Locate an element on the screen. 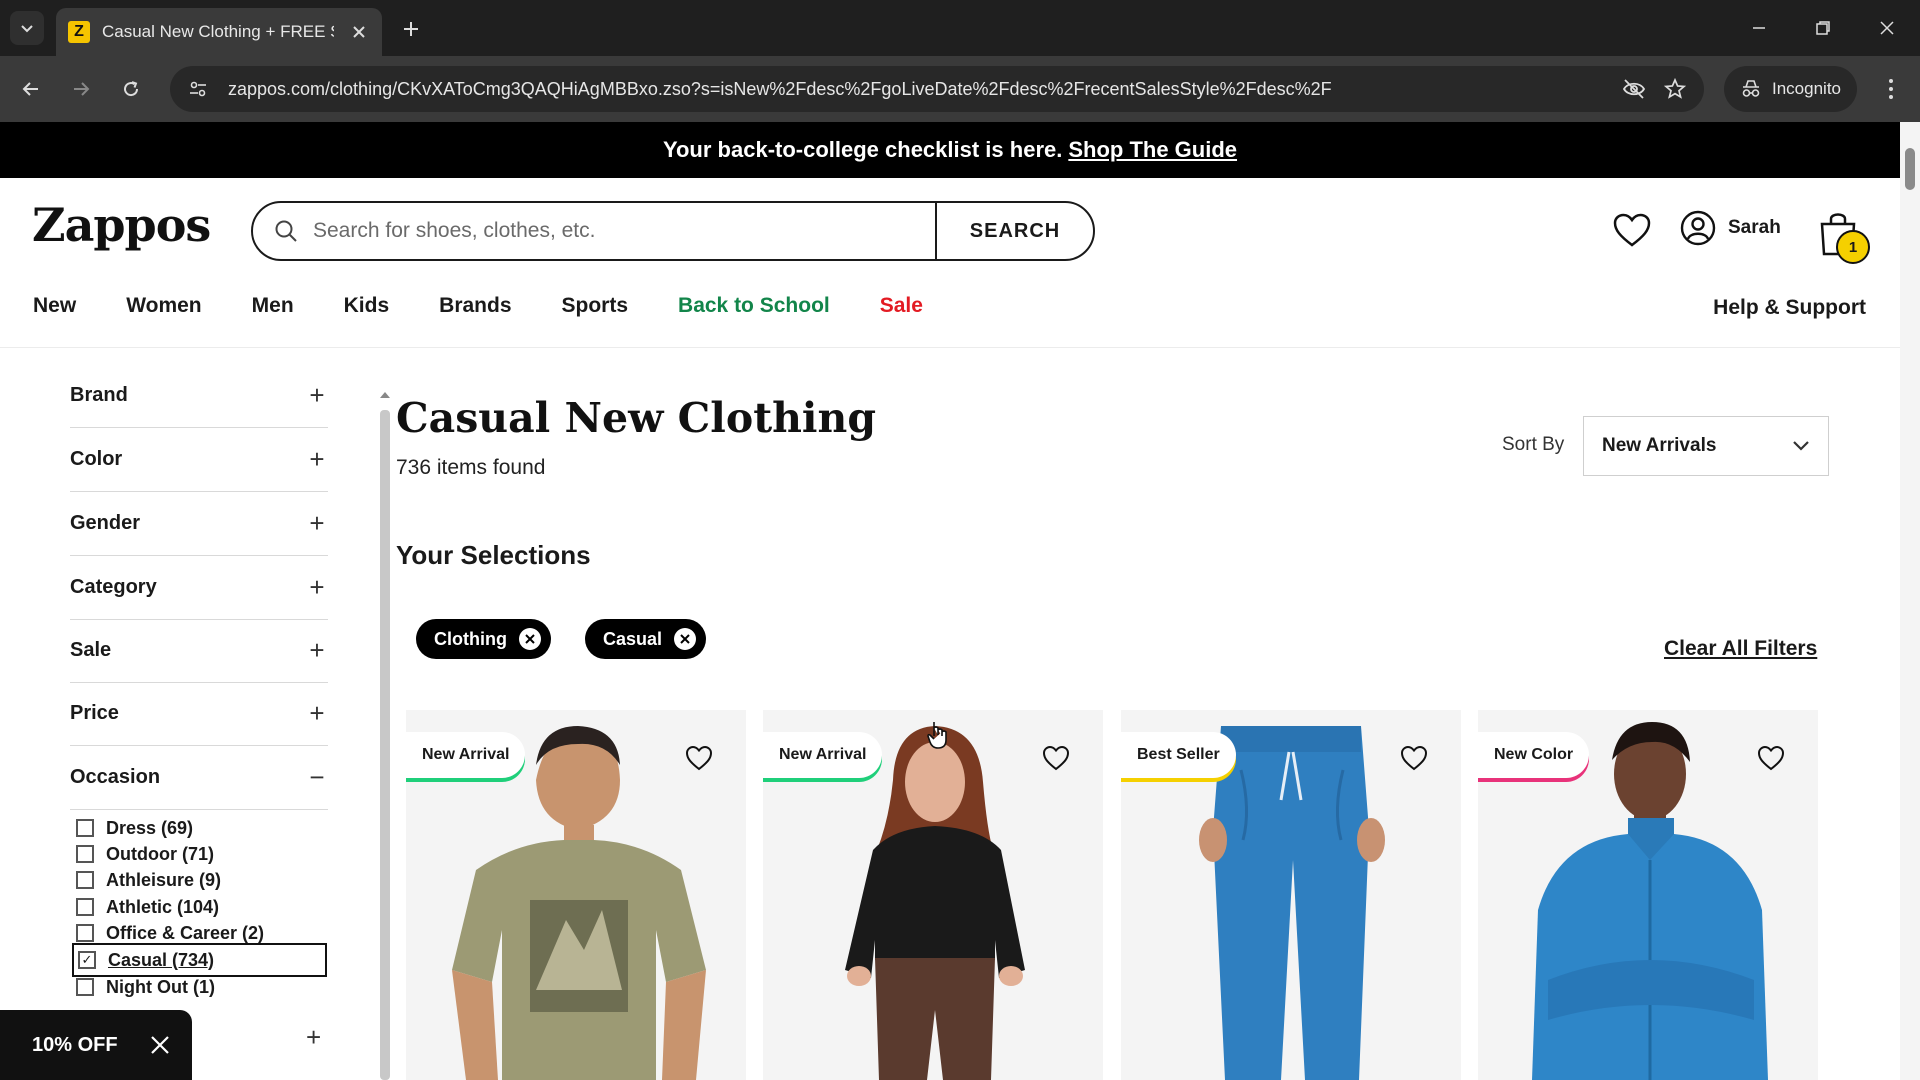  search-button: SEARCH is located at coordinates (1014, 231).